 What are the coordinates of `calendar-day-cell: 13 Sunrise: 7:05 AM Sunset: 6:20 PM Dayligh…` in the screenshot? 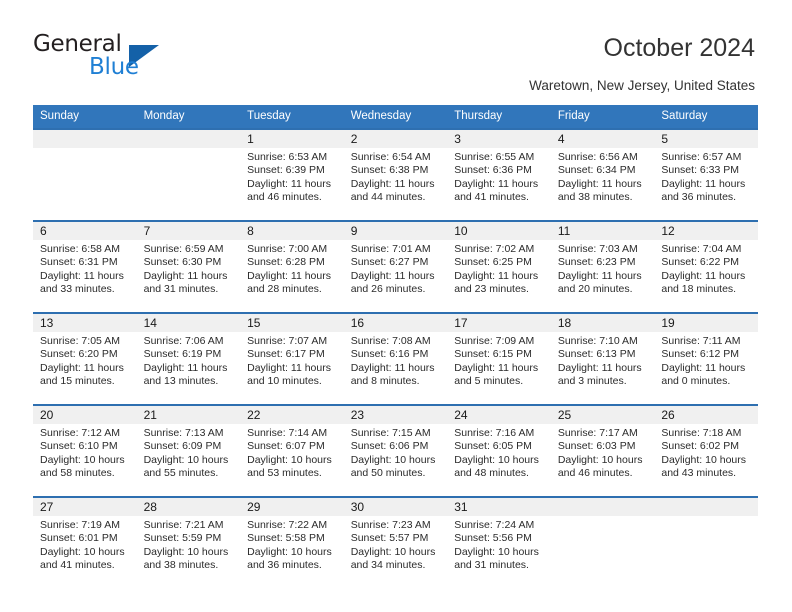 It's located at (85, 358).